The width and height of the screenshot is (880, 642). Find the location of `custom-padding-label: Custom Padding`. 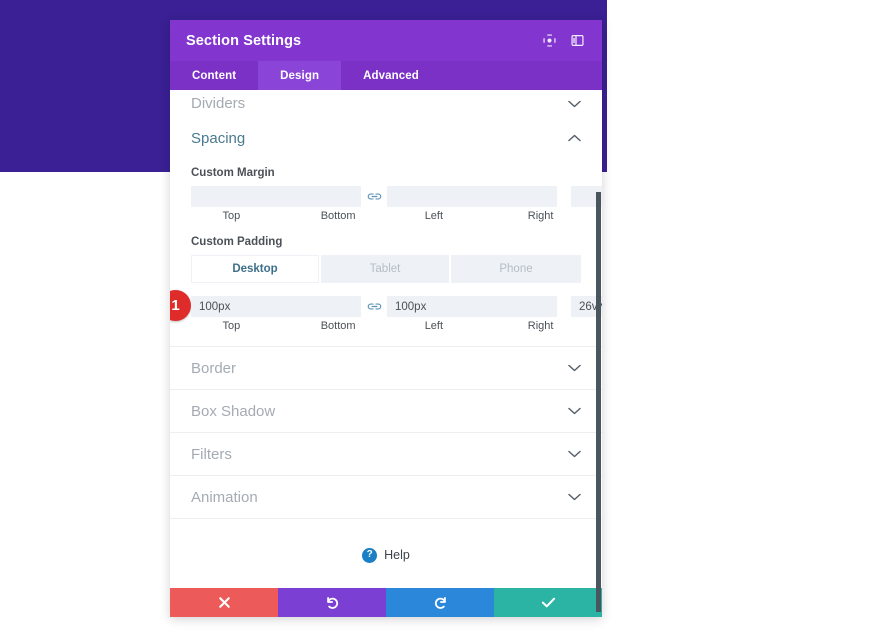

custom-padding-label: Custom Padding is located at coordinates (237, 242).